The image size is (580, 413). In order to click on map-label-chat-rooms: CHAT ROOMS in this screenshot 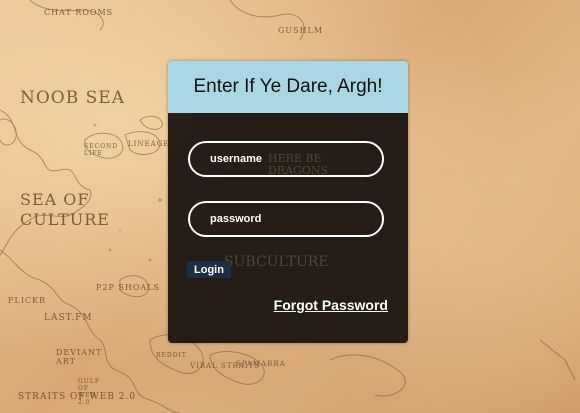, I will do `click(79, 12)`.